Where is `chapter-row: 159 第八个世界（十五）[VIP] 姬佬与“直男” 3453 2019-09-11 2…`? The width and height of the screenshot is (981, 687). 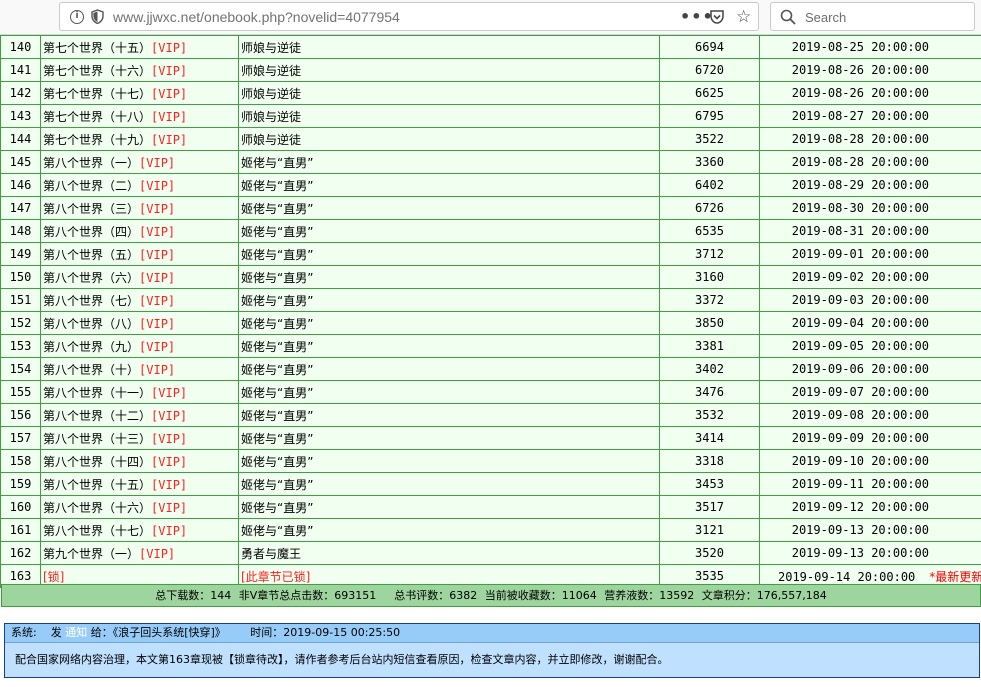
chapter-row: 159 第八个世界（十五）[VIP] 姬佬与“直男” 3453 2019-09-11 2… is located at coordinates (490, 484).